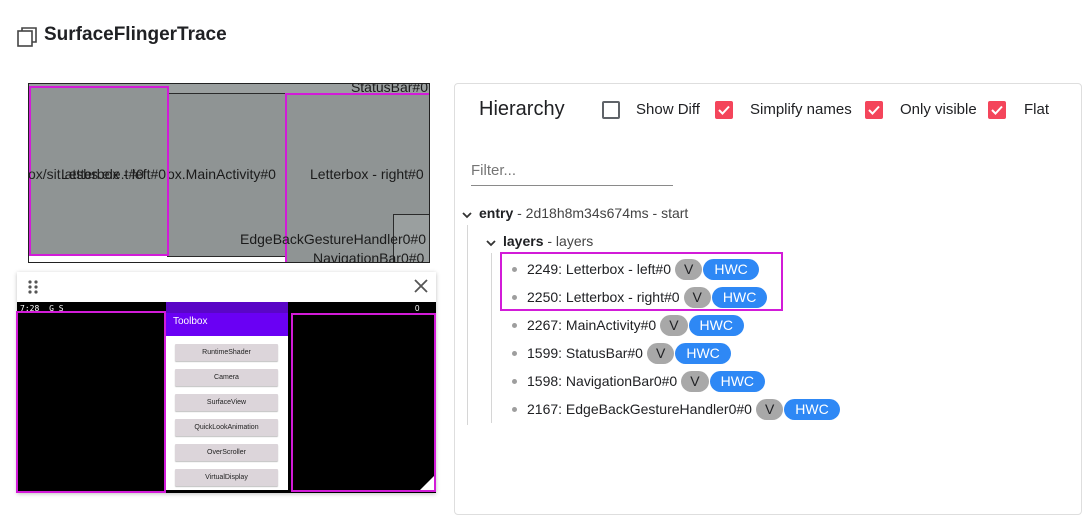 The width and height of the screenshot is (1082, 515). I want to click on resize-corner-icon, so click(427, 483).